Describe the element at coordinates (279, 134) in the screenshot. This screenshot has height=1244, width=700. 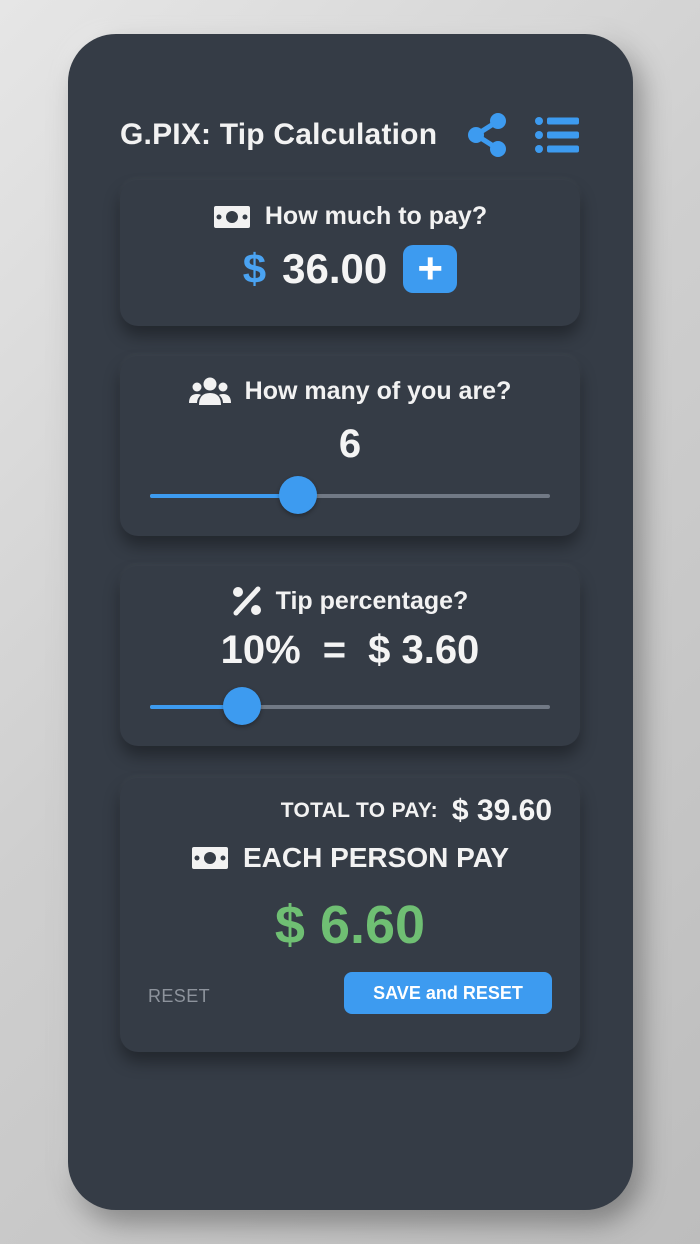
I see `page-title: G.PIX: Tip Calculation` at that location.